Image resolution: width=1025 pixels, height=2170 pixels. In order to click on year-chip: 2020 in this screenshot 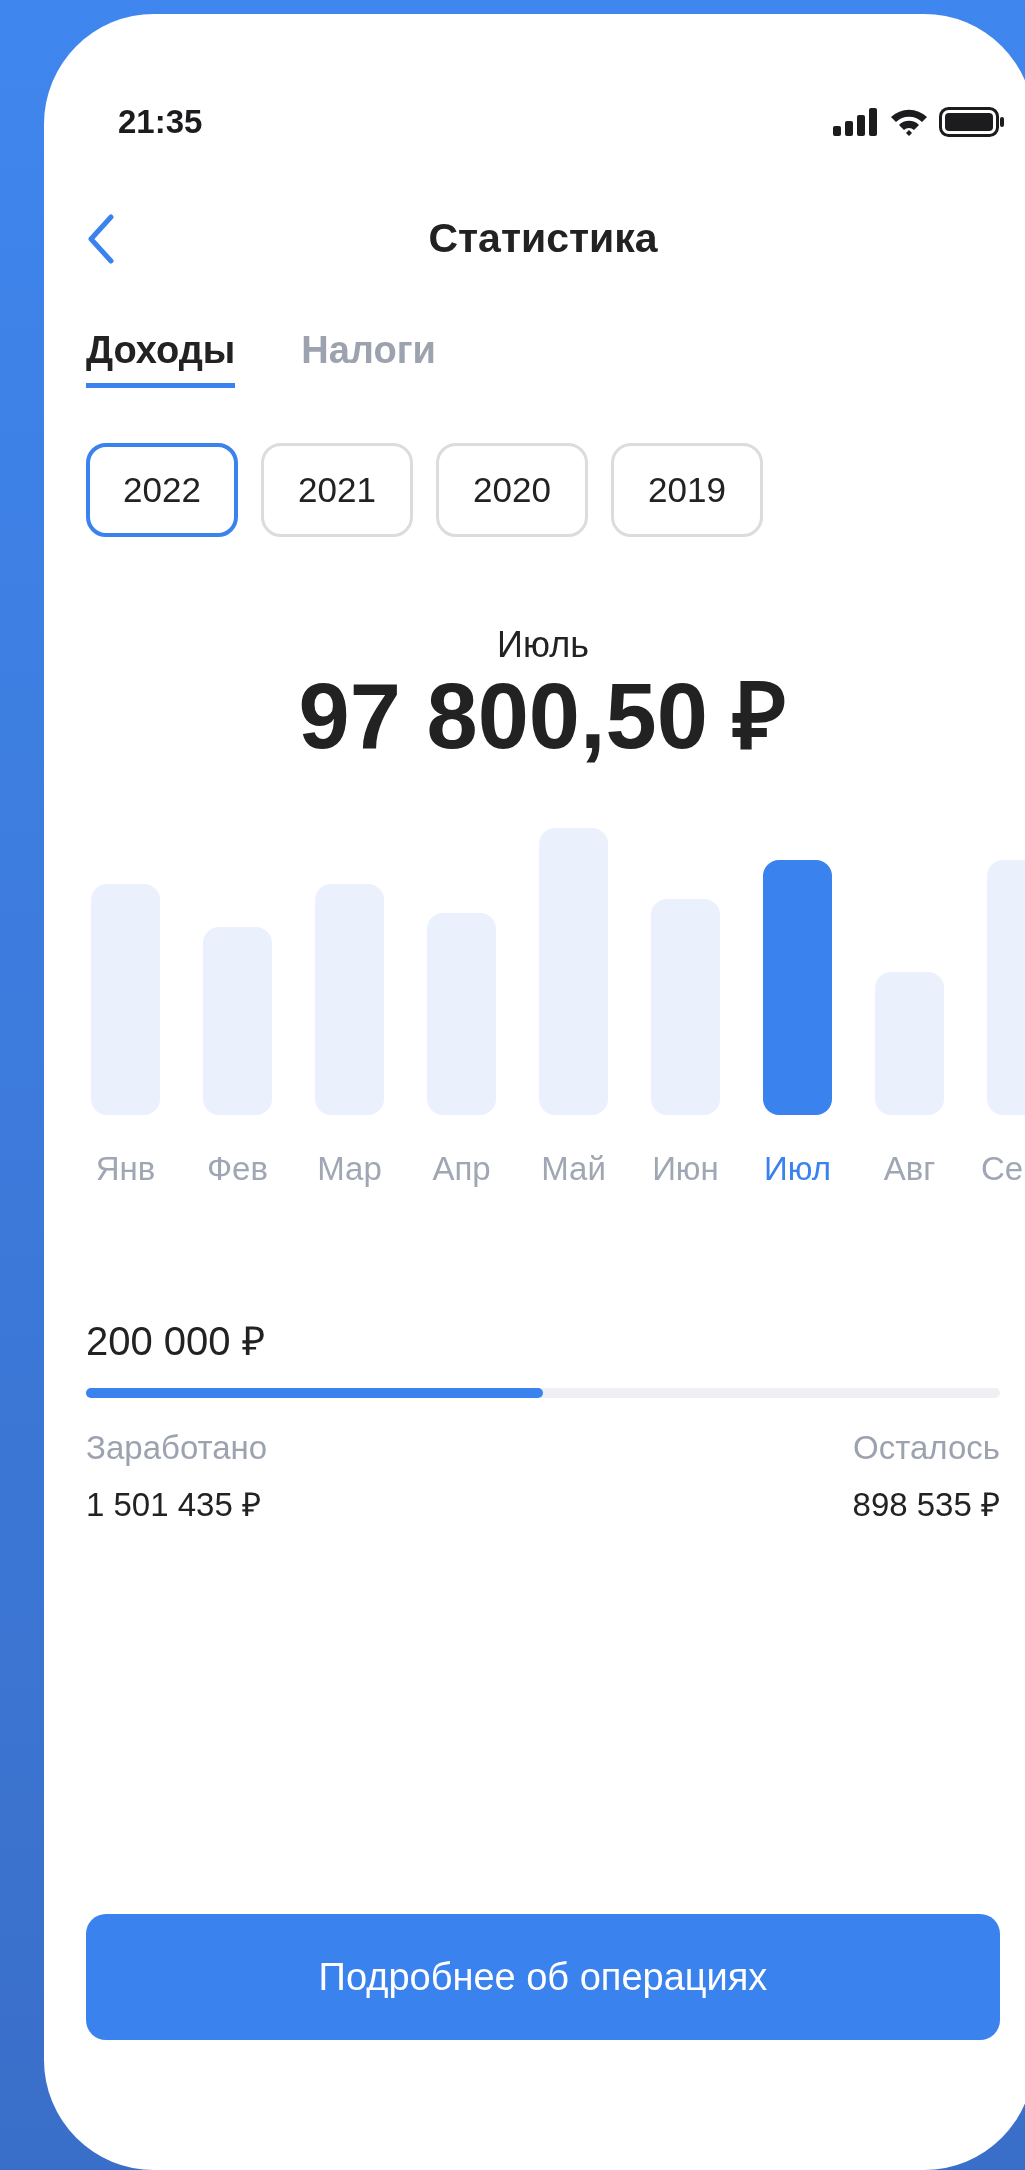, I will do `click(512, 490)`.